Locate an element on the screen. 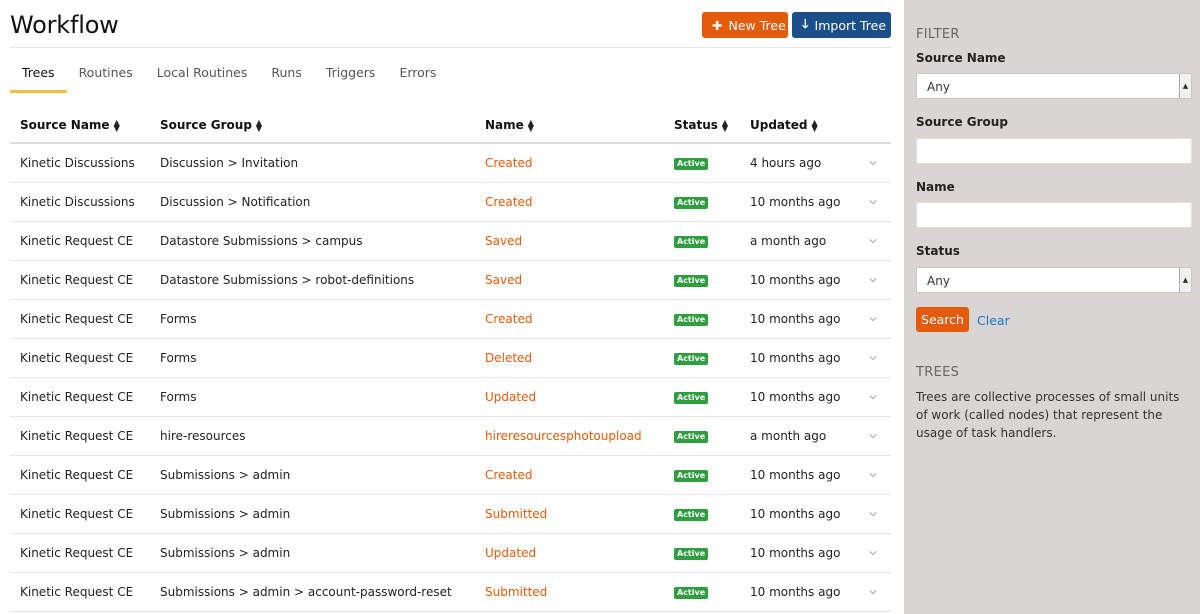 The height and width of the screenshot is (614, 1200). tree-name-link: Deleted is located at coordinates (508, 358).